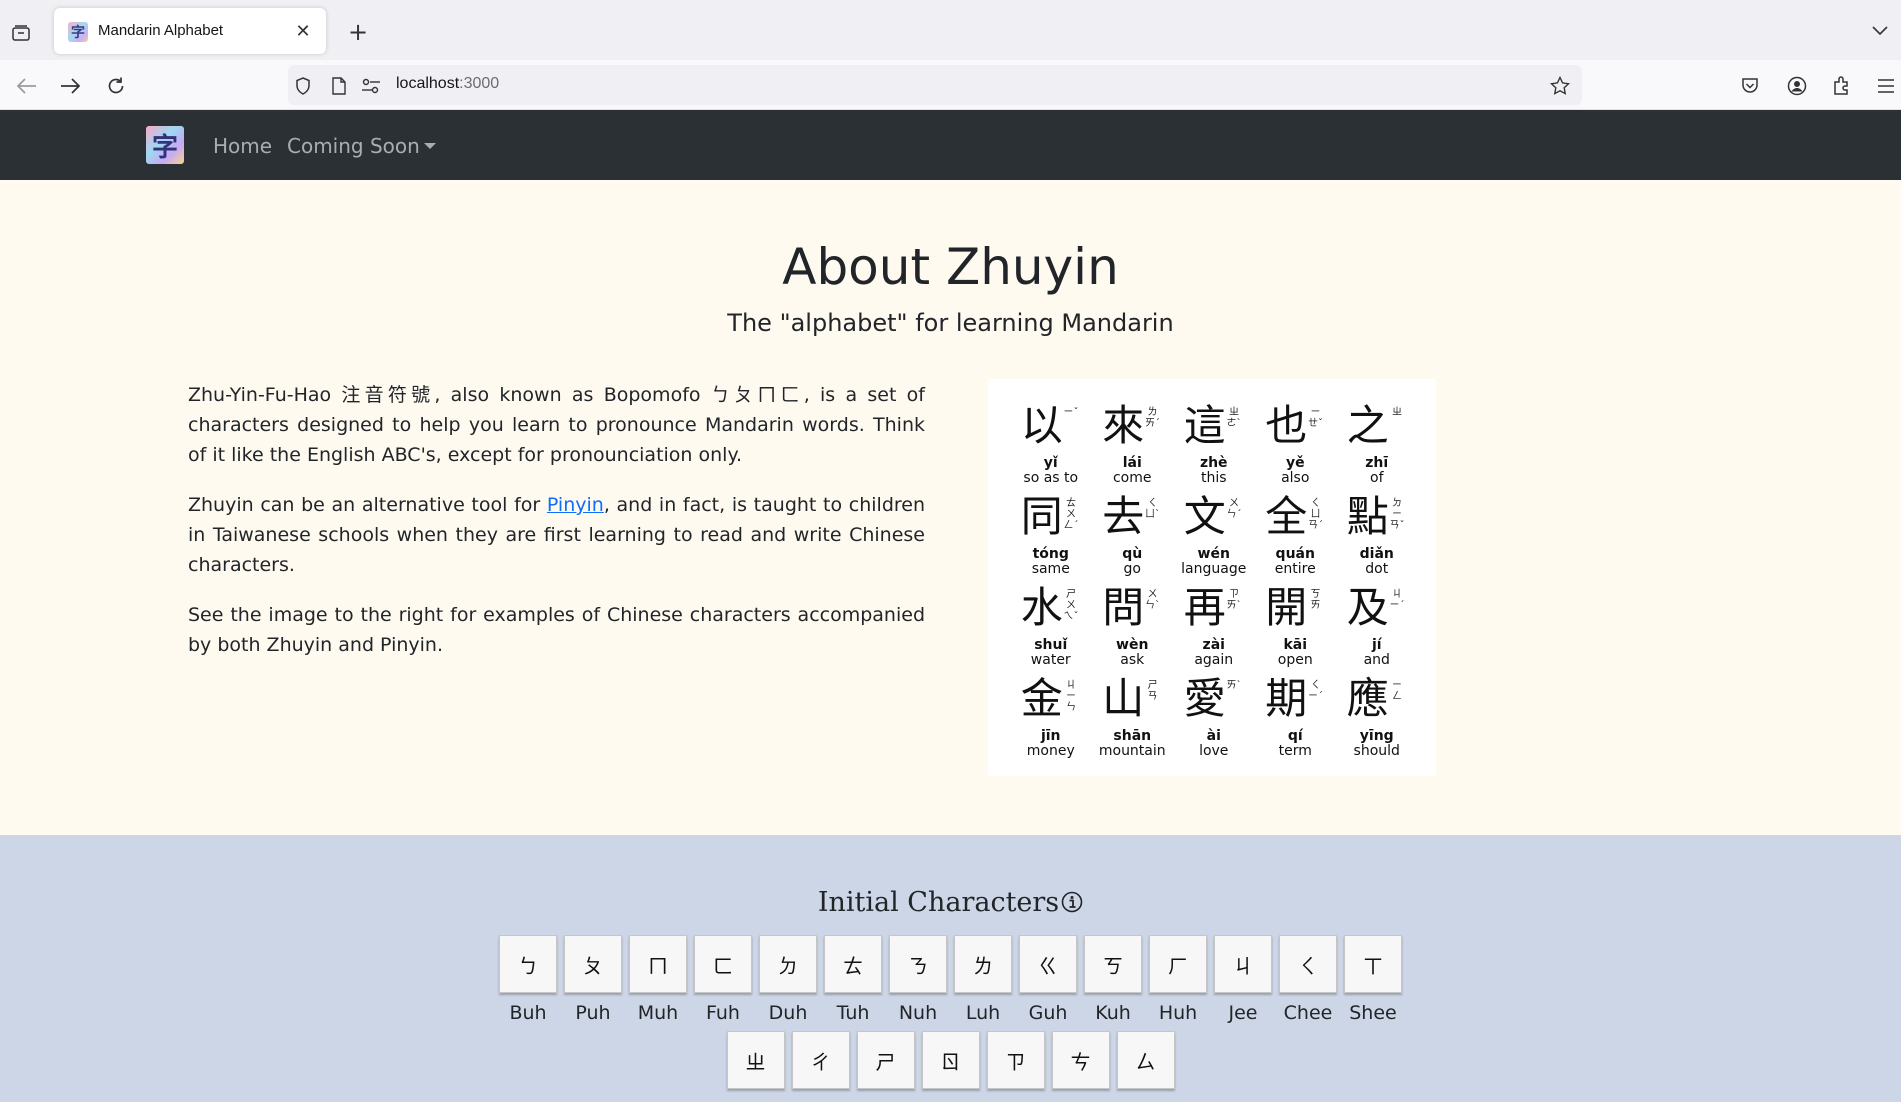 The image size is (1901, 1102). What do you see at coordinates (788, 964) in the screenshot?
I see `initial-char-button: ㄉ` at bounding box center [788, 964].